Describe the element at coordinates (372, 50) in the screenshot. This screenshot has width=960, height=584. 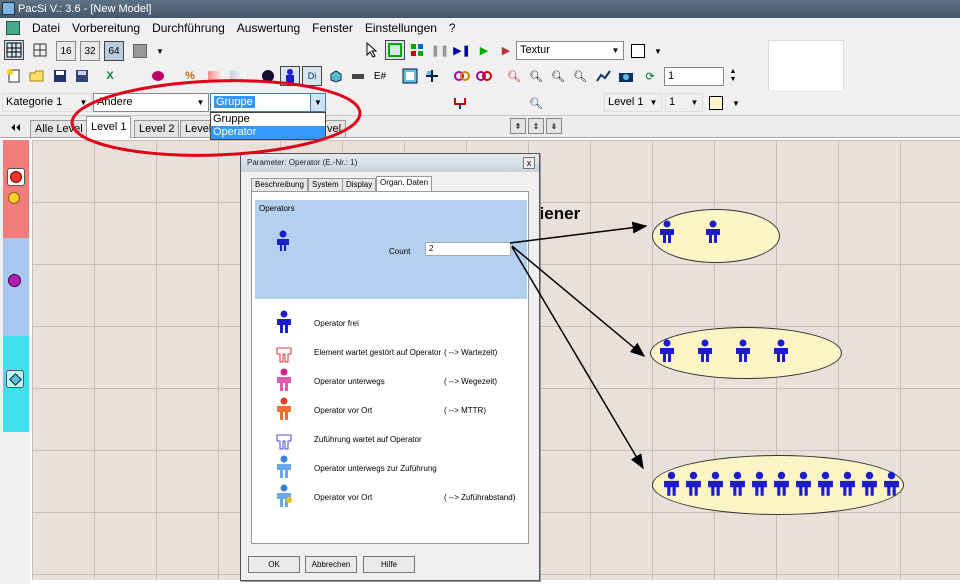
I see `pointer-button` at that location.